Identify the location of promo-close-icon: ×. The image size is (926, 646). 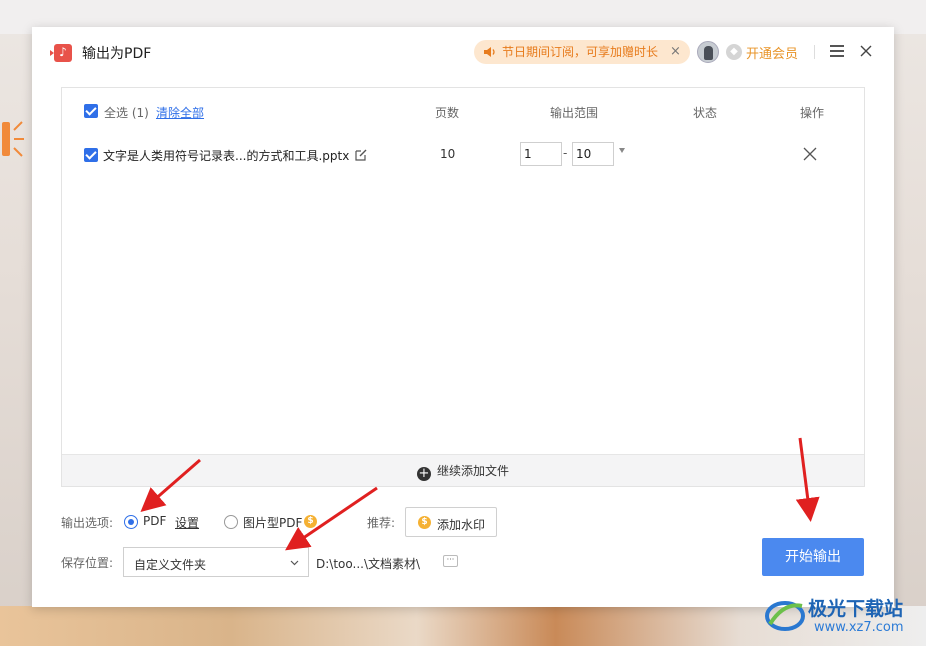
(675, 52).